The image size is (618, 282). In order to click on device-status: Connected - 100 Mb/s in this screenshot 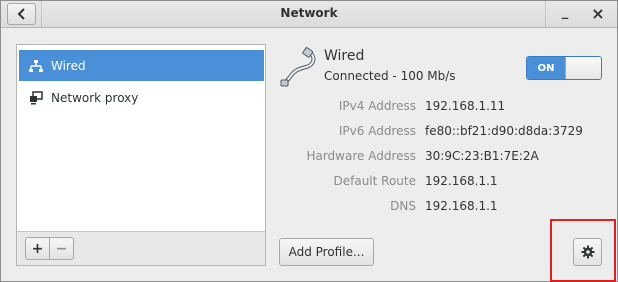, I will do `click(390, 76)`.